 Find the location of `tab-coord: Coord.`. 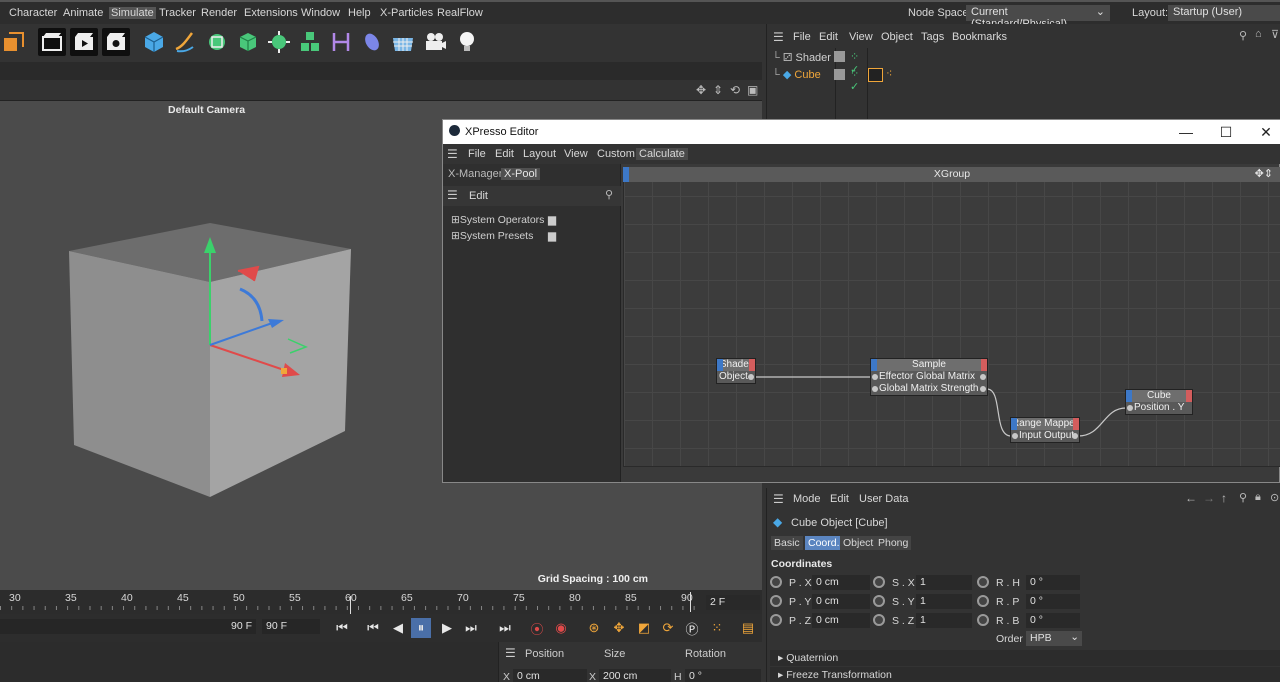

tab-coord: Coord. is located at coordinates (824, 543).